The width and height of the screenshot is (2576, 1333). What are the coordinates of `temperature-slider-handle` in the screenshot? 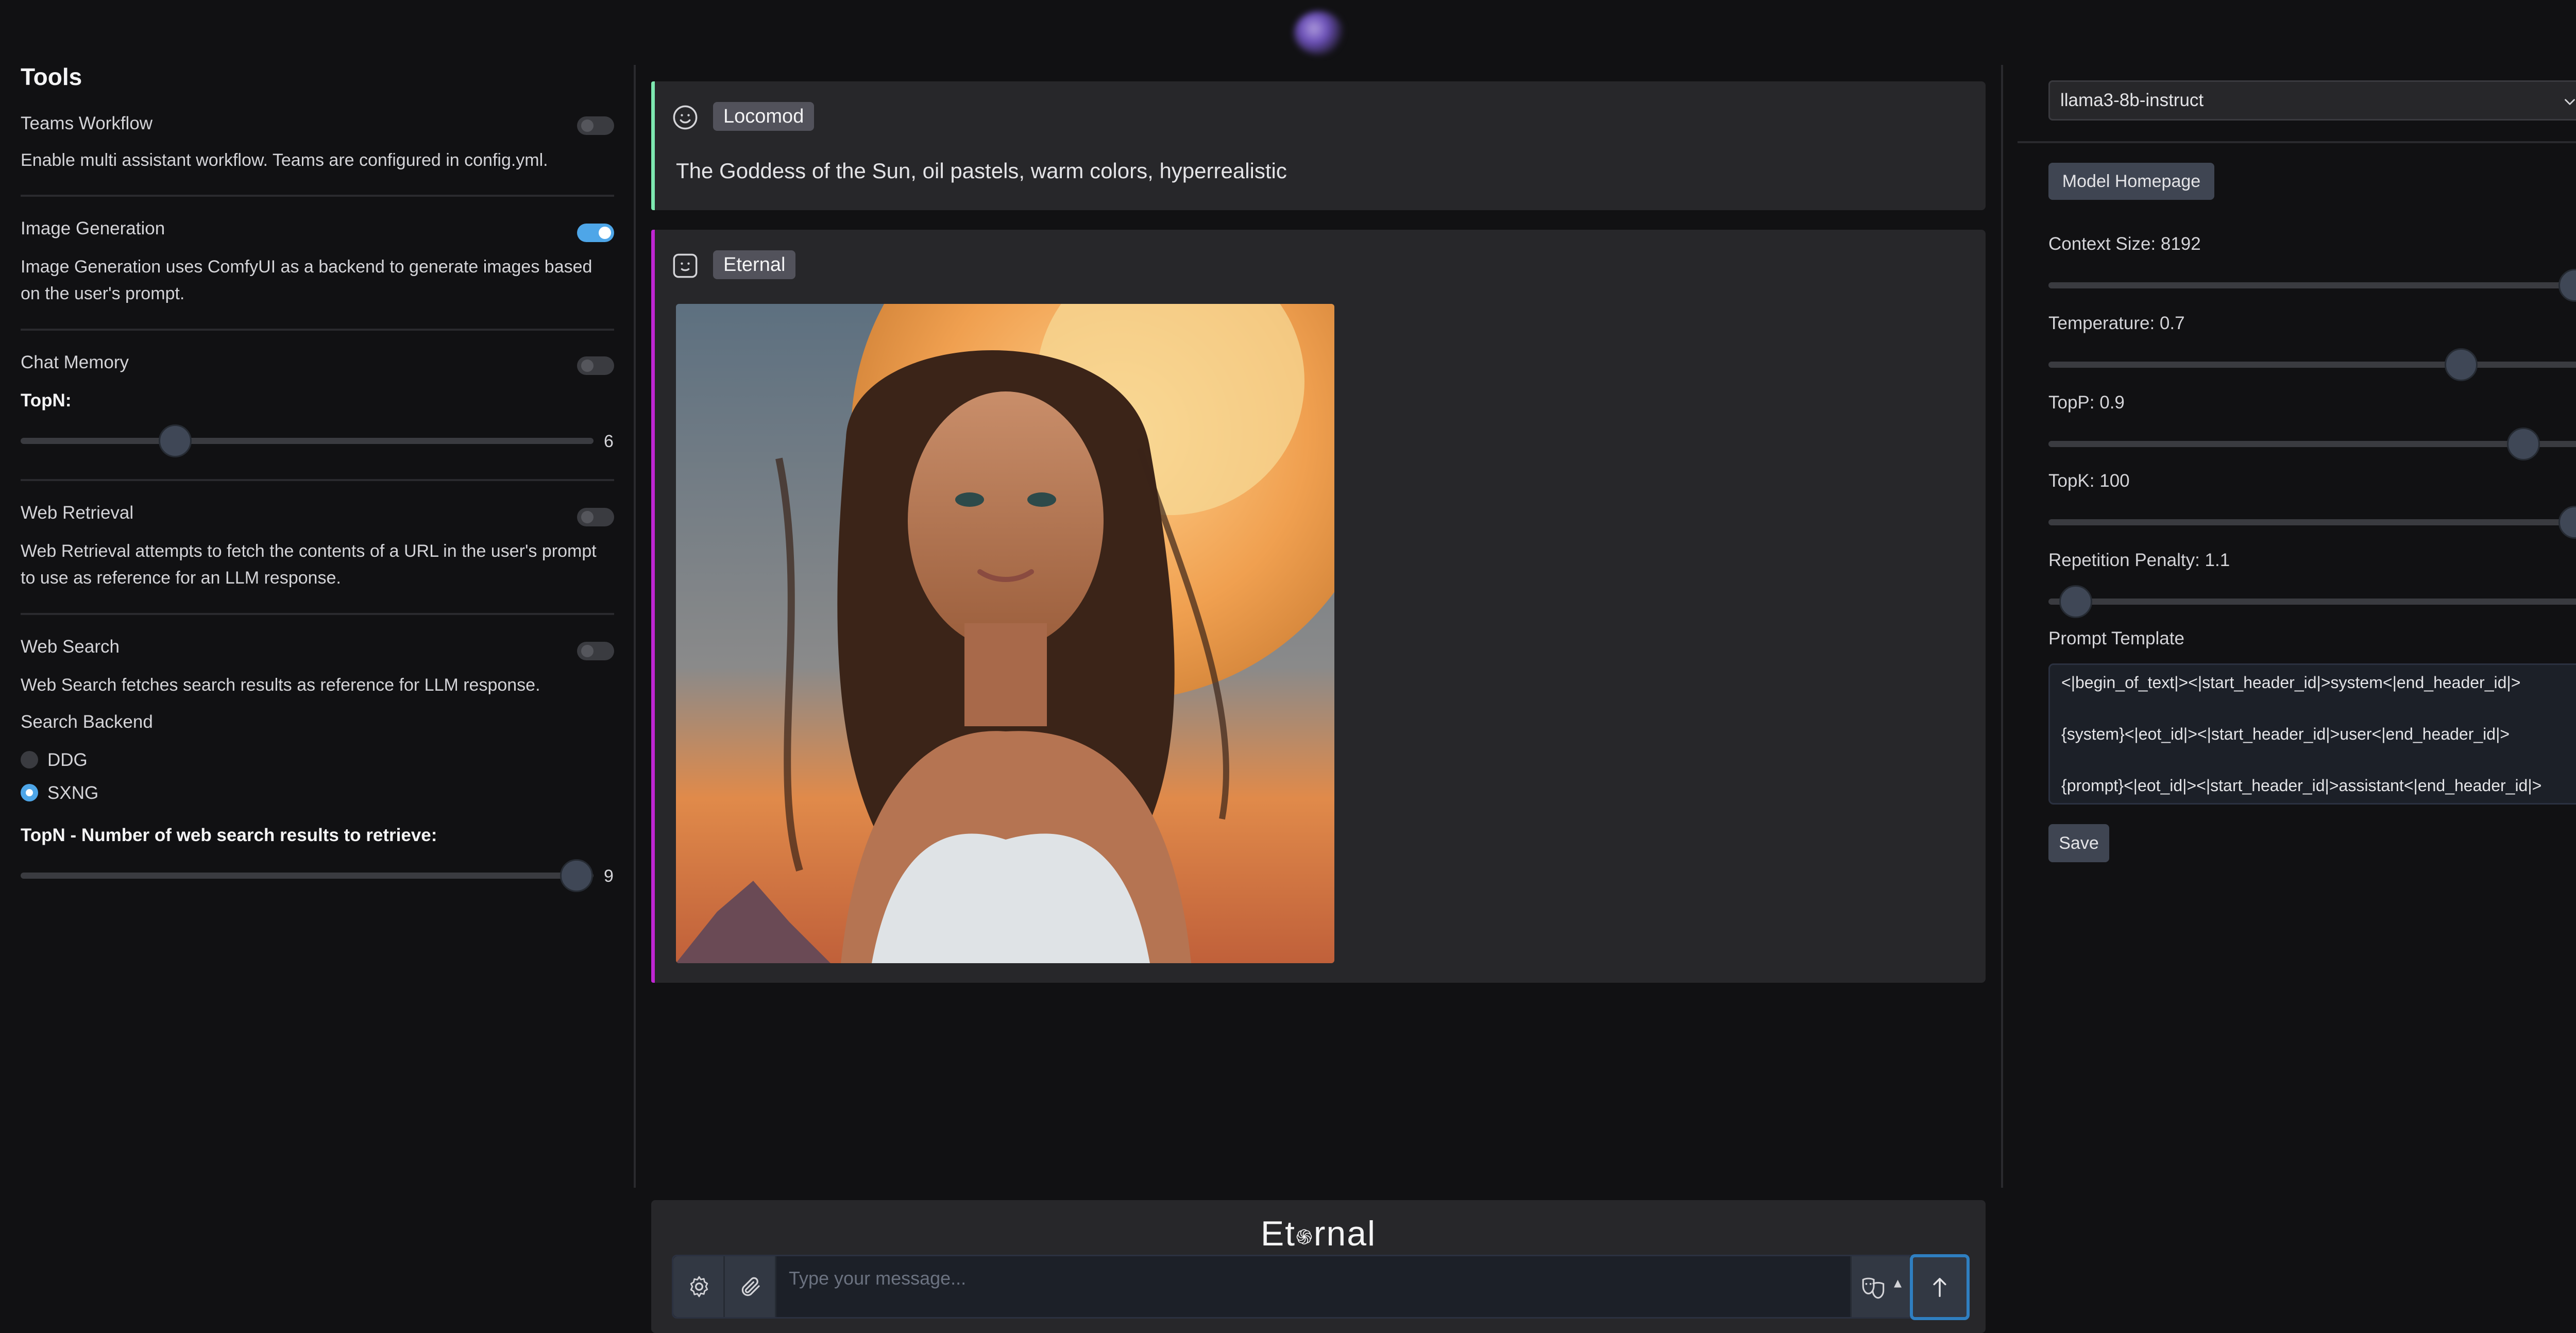 It's located at (2461, 364).